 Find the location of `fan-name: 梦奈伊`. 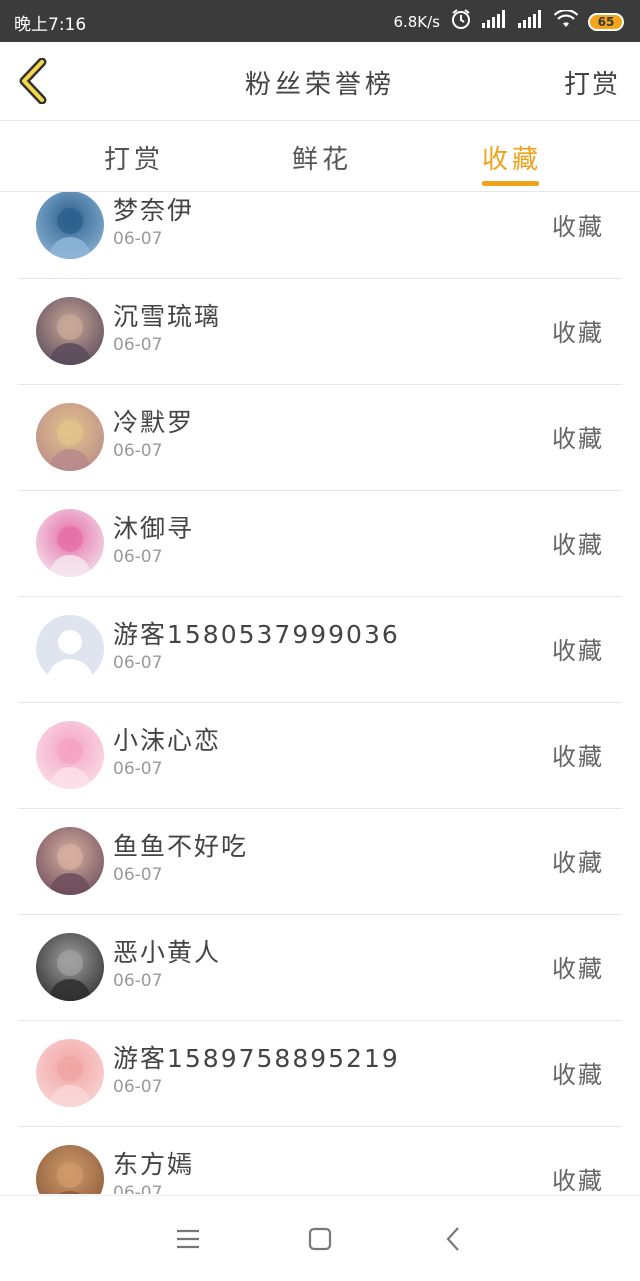

fan-name: 梦奈伊 is located at coordinates (154, 210).